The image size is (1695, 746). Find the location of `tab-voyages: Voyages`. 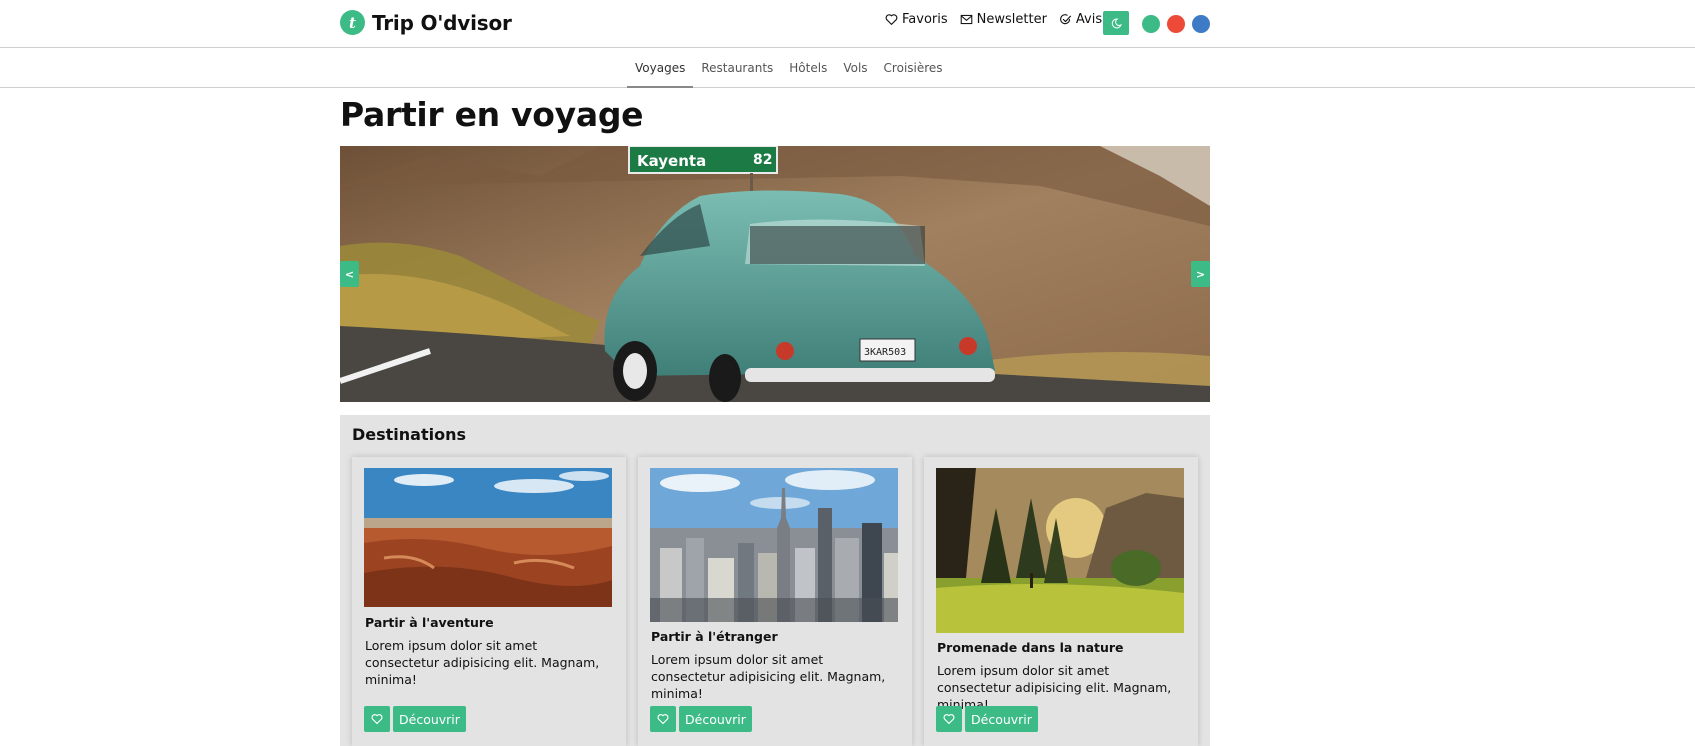

tab-voyages: Voyages is located at coordinates (660, 68).